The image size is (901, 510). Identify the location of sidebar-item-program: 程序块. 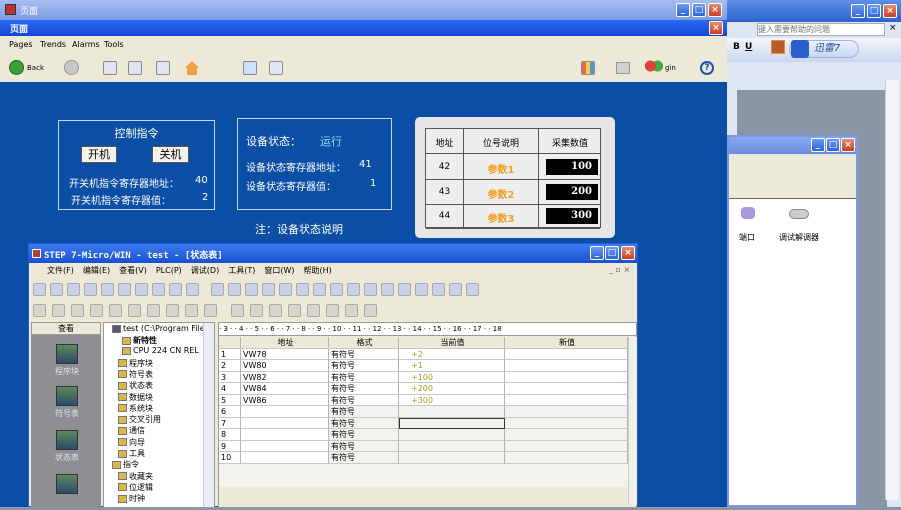
(67, 360).